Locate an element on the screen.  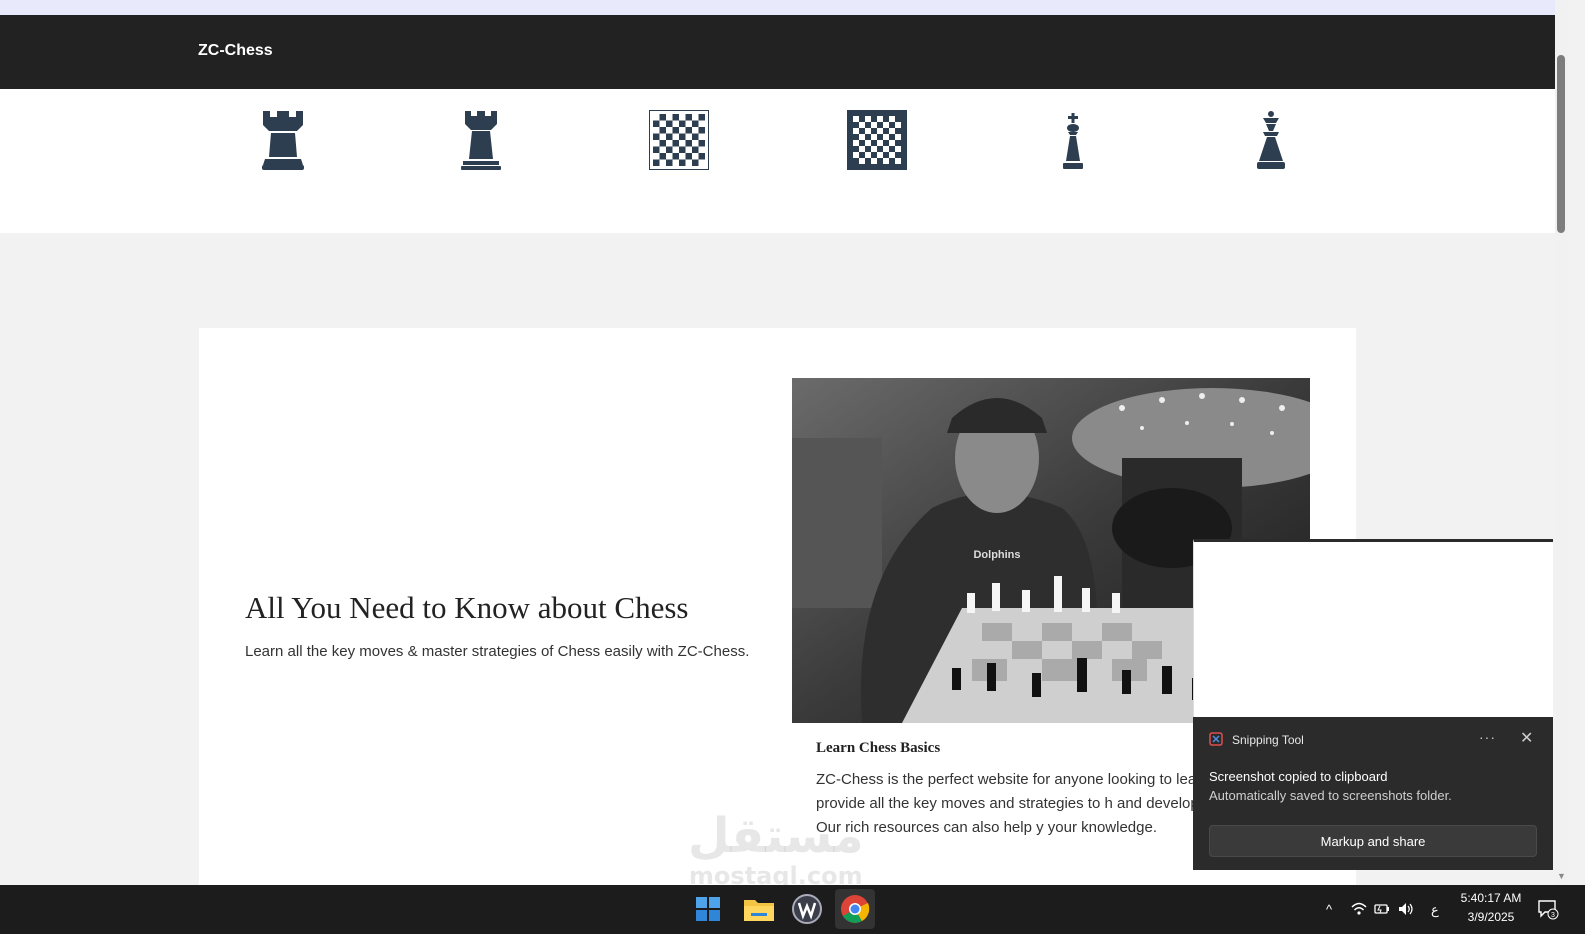
snipping-tool-icon is located at coordinates (1216, 739).